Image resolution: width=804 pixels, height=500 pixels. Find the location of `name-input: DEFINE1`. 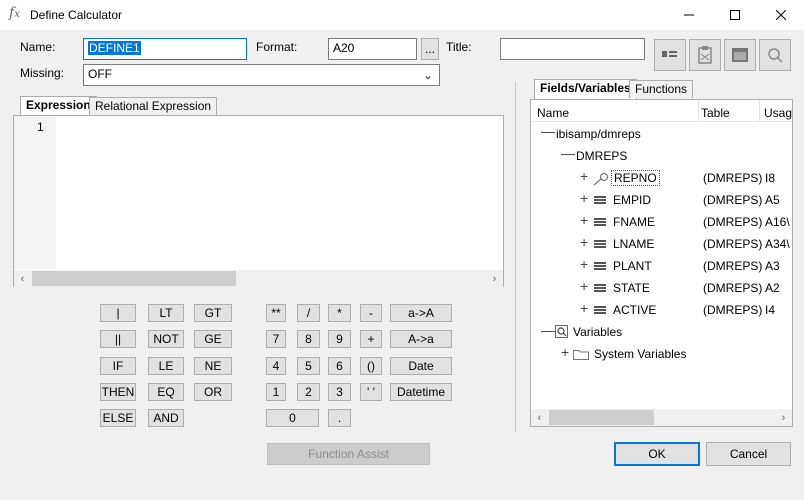

name-input: DEFINE1 is located at coordinates (165, 49).